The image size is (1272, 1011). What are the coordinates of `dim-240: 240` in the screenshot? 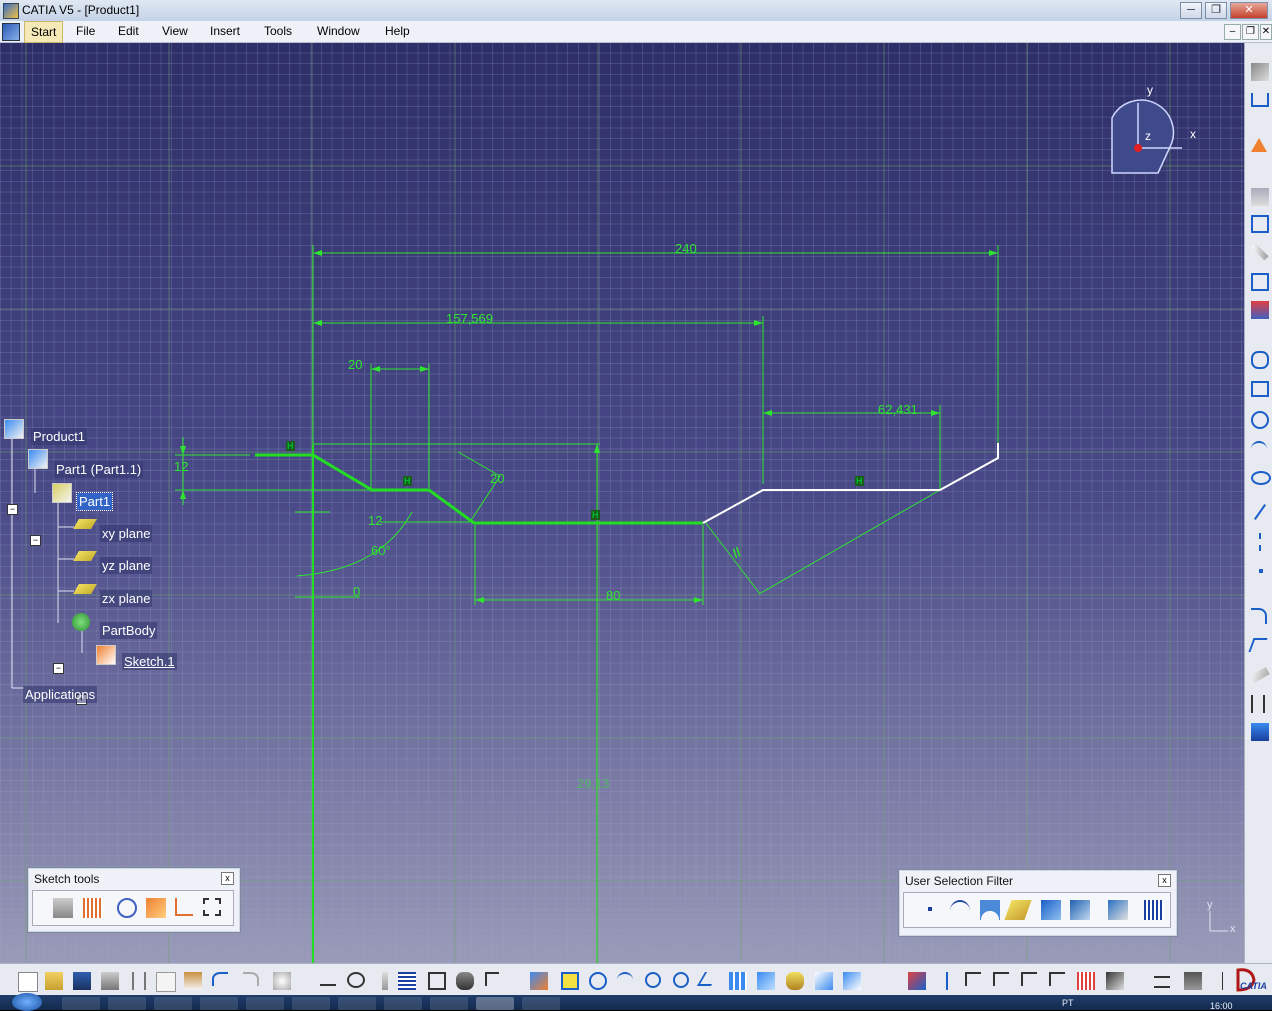 It's located at (686, 248).